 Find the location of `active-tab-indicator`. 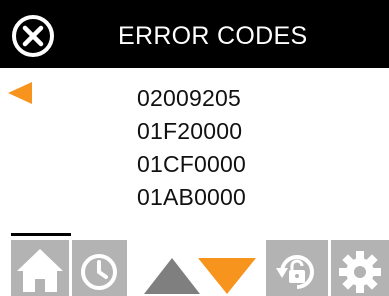

active-tab-indicator is located at coordinates (41, 234).